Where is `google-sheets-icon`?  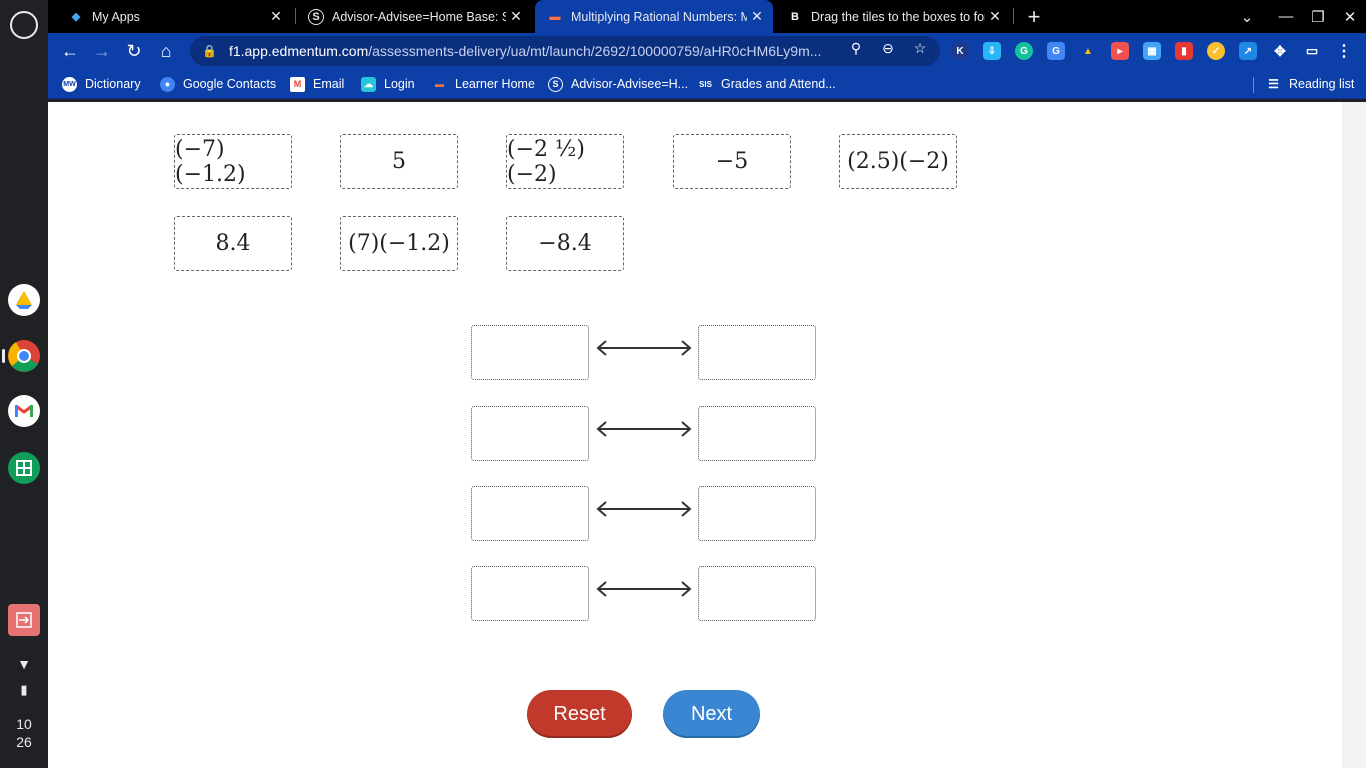 google-sheets-icon is located at coordinates (24, 468).